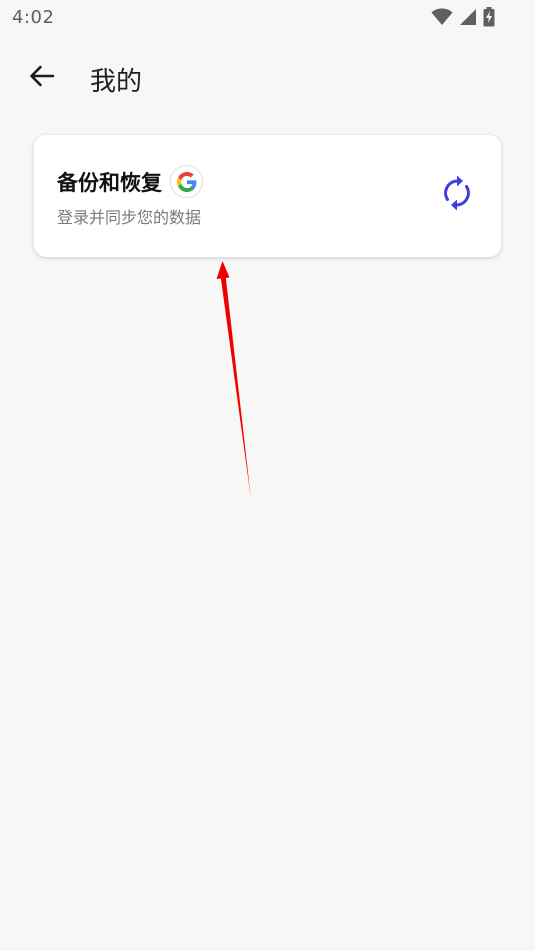 The image size is (535, 951). What do you see at coordinates (489, 17) in the screenshot?
I see `battery-charging-icon` at bounding box center [489, 17].